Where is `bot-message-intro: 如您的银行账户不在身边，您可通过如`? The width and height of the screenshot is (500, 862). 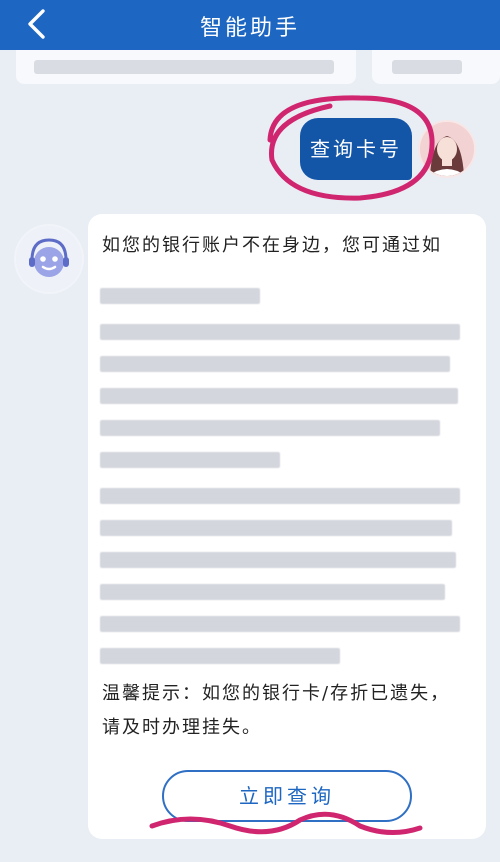 bot-message-intro: 如您的银行账户不在身边，您可通过如 is located at coordinates (272, 245).